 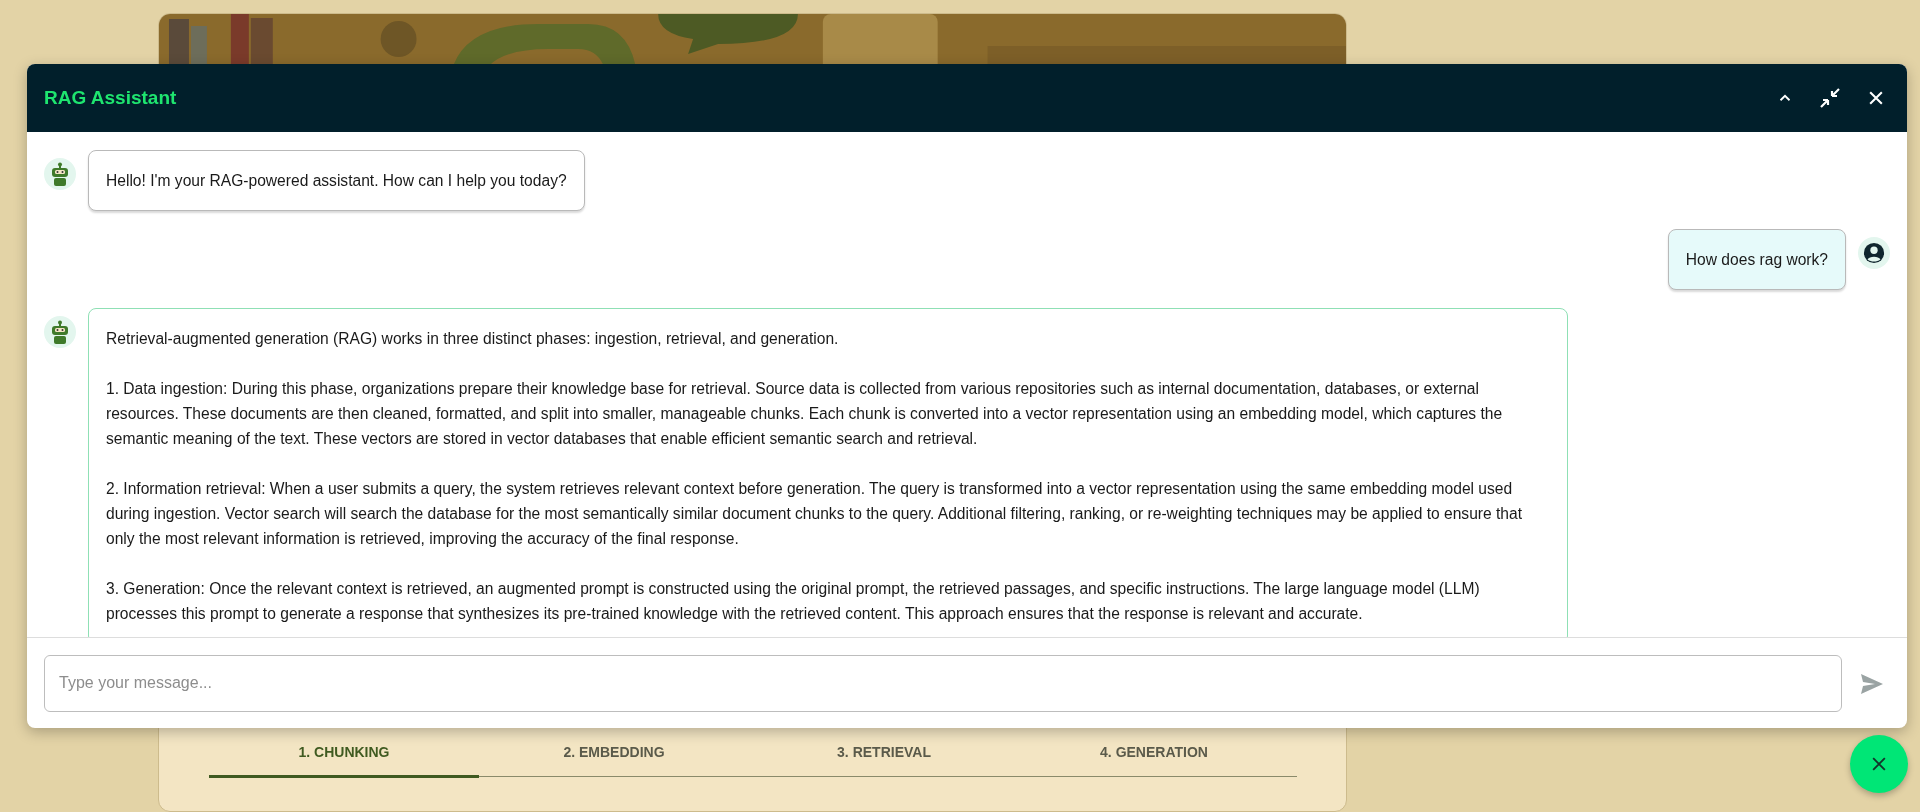 I want to click on tab: 3. RETRIEVAL, so click(x=884, y=755).